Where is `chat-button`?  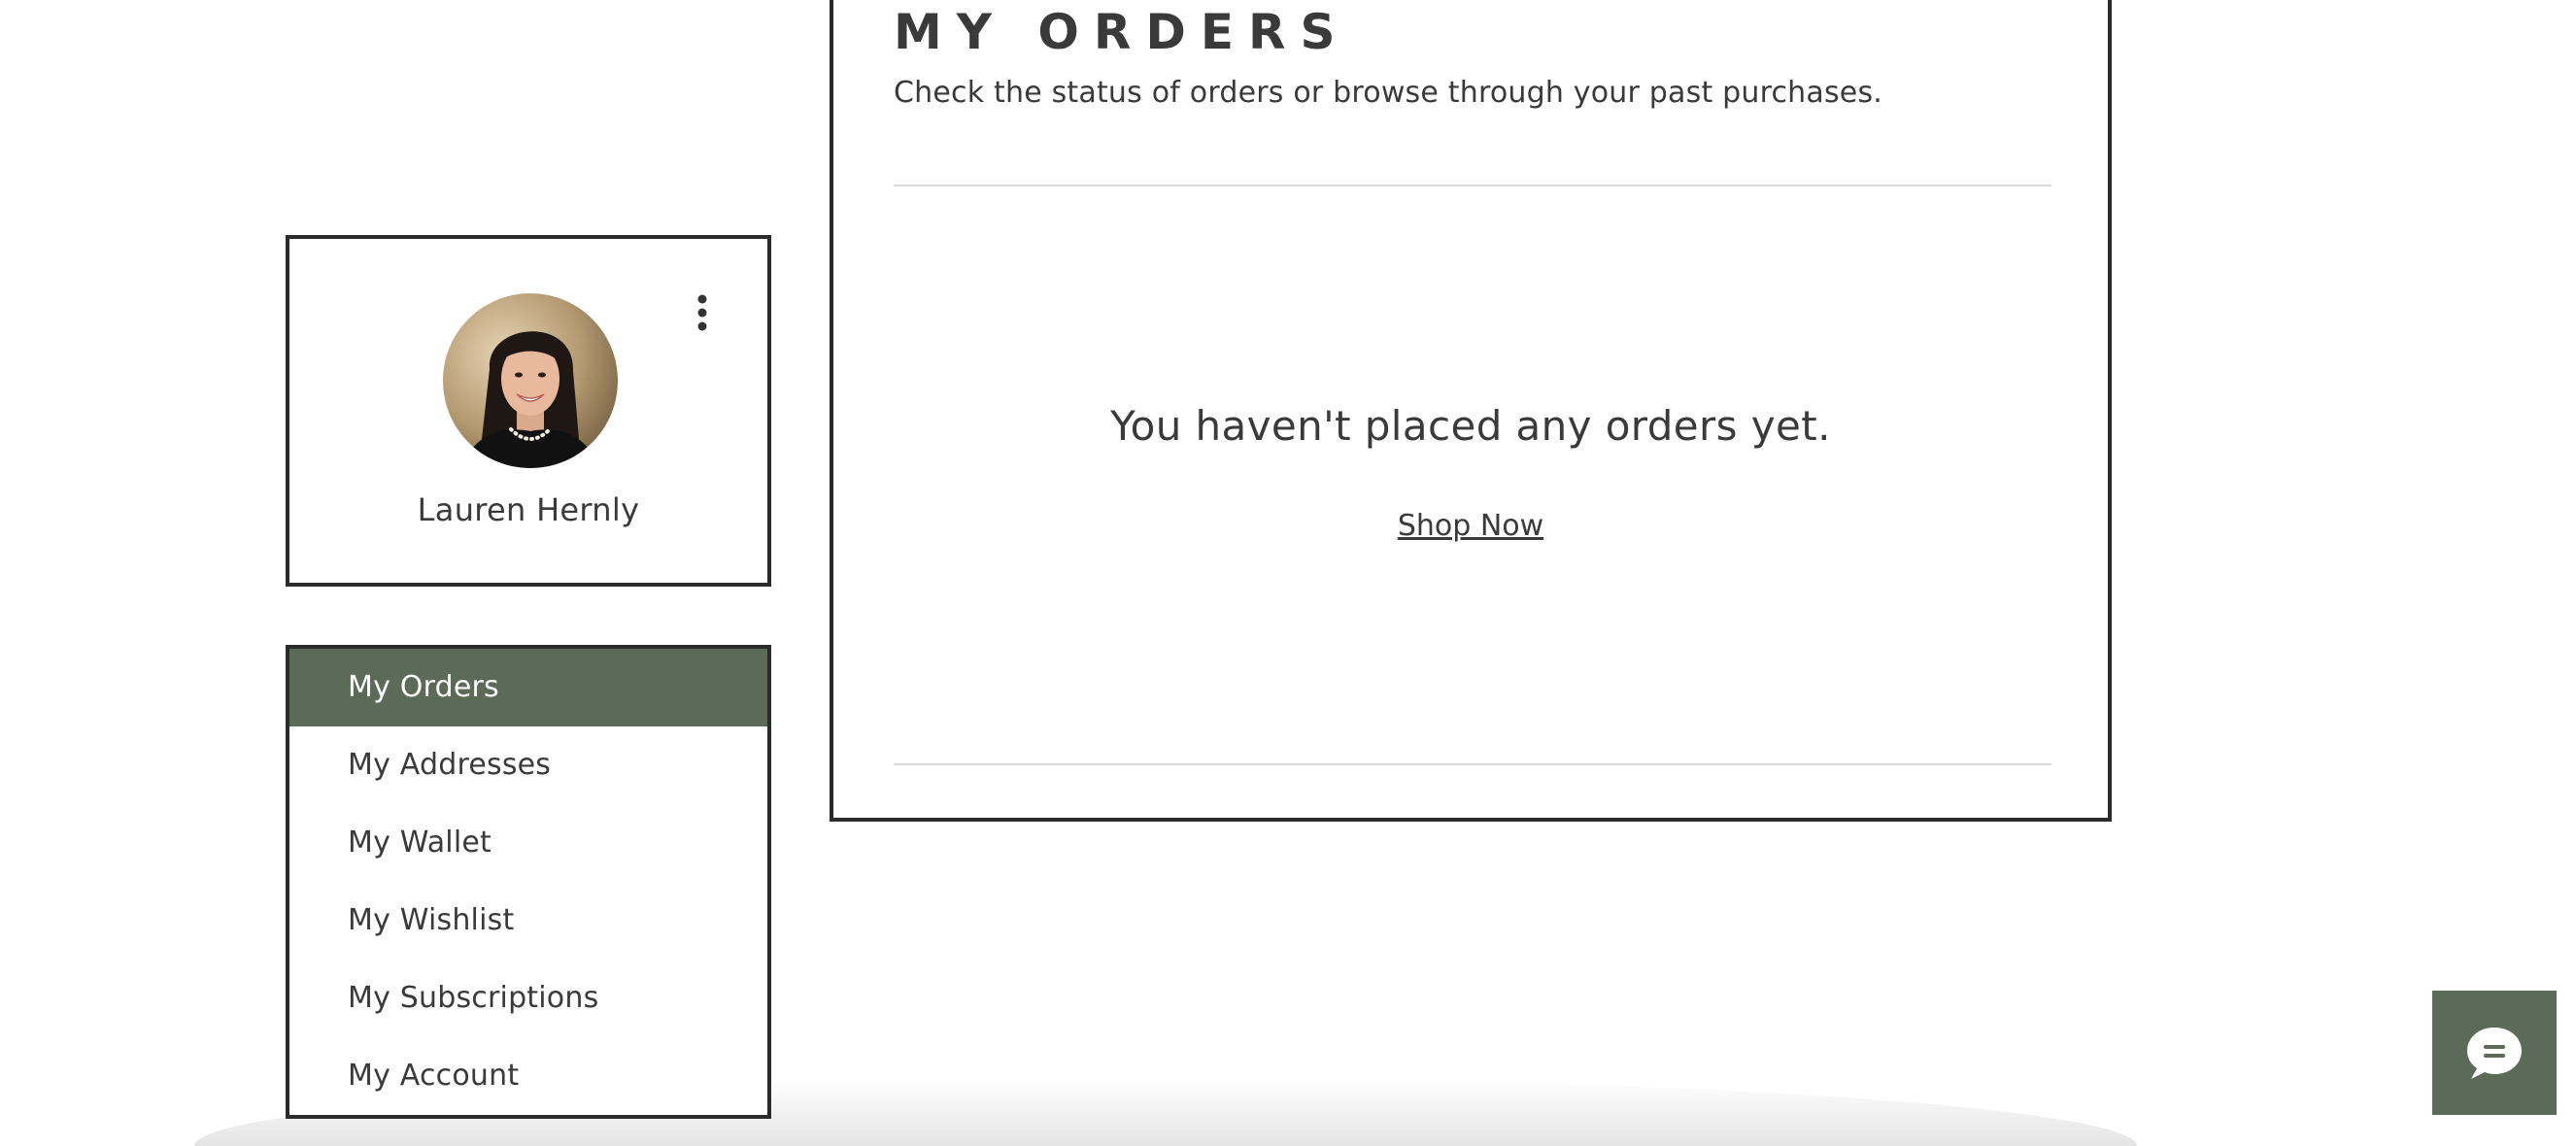 chat-button is located at coordinates (2494, 1053).